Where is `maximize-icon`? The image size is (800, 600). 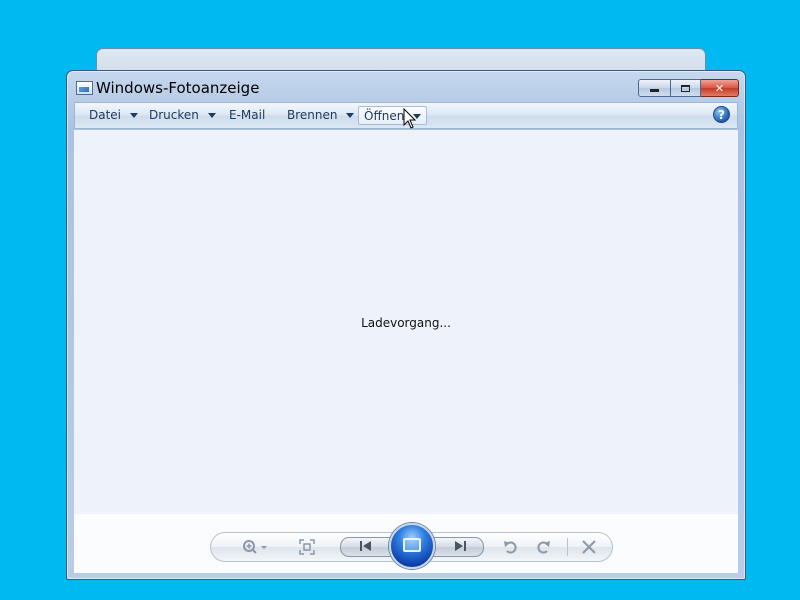
maximize-icon is located at coordinates (685, 88).